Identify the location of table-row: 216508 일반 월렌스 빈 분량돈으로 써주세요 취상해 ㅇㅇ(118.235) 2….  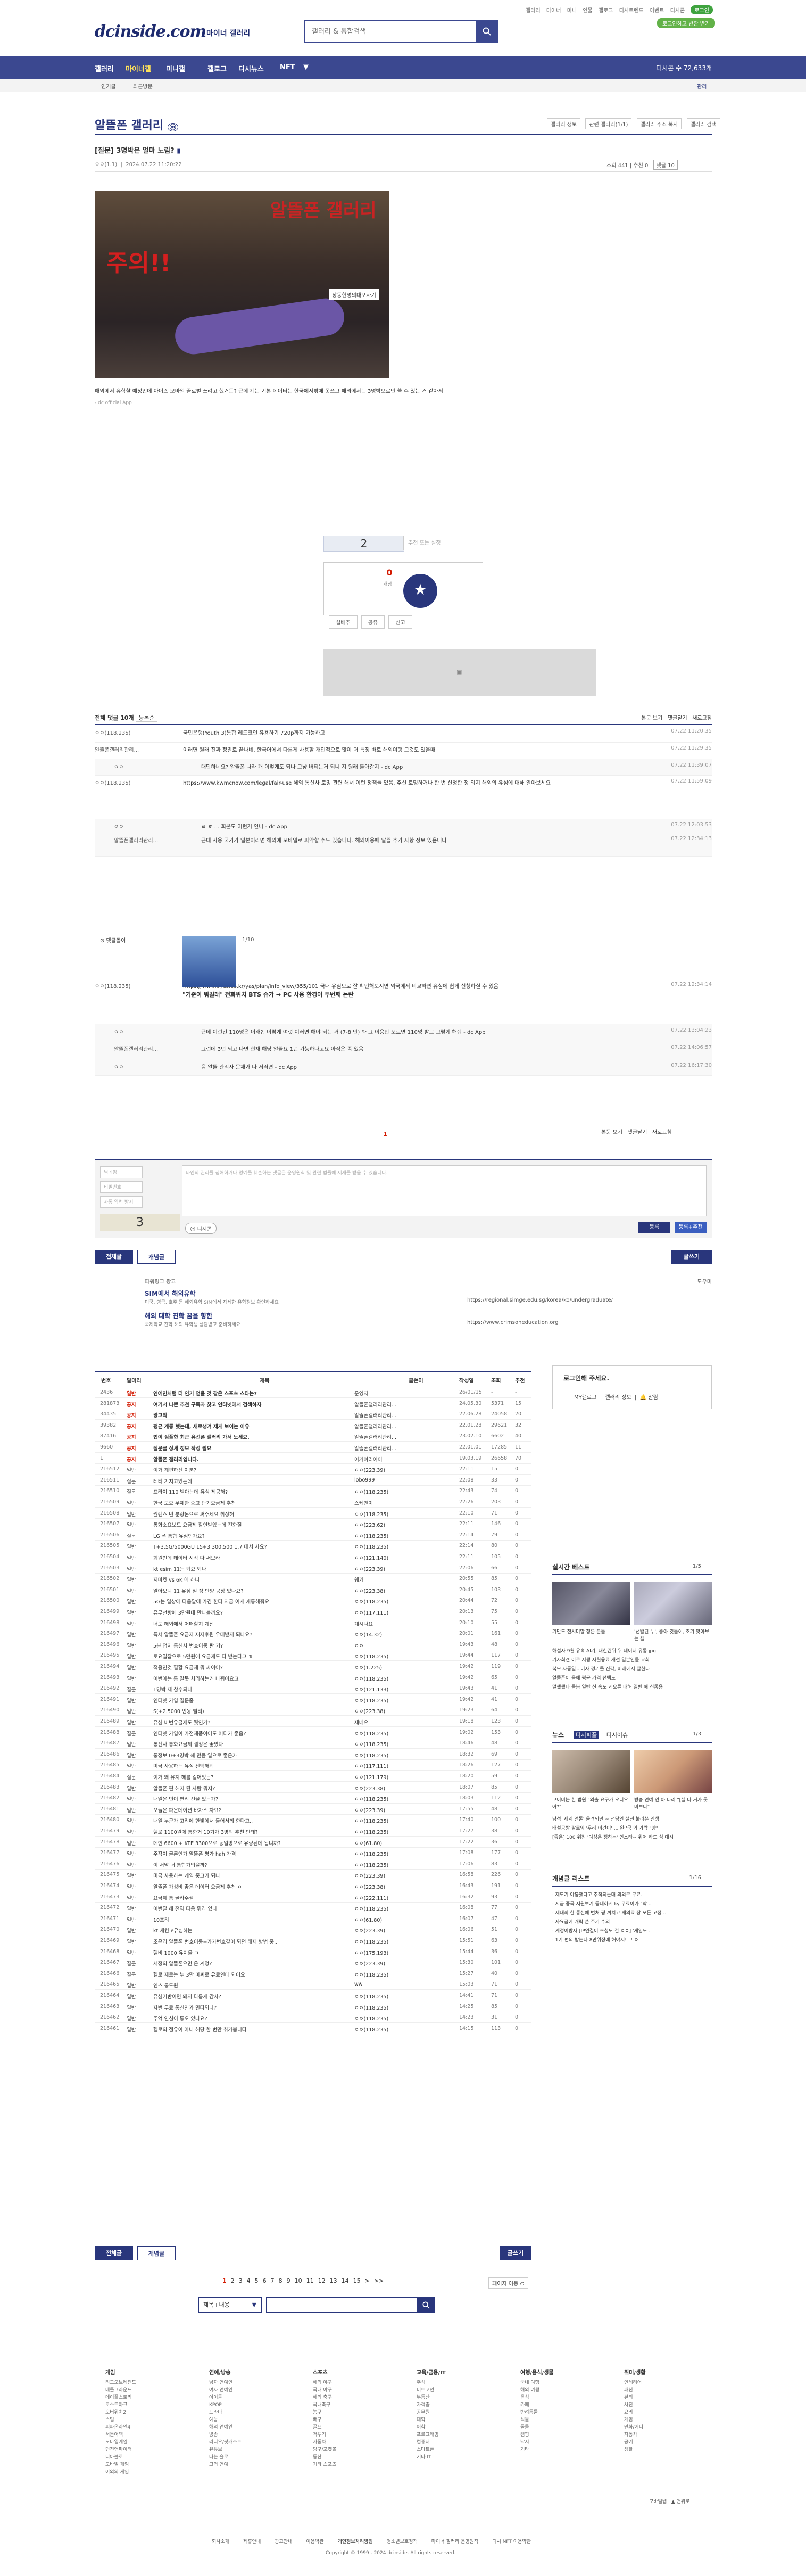
(313, 1513).